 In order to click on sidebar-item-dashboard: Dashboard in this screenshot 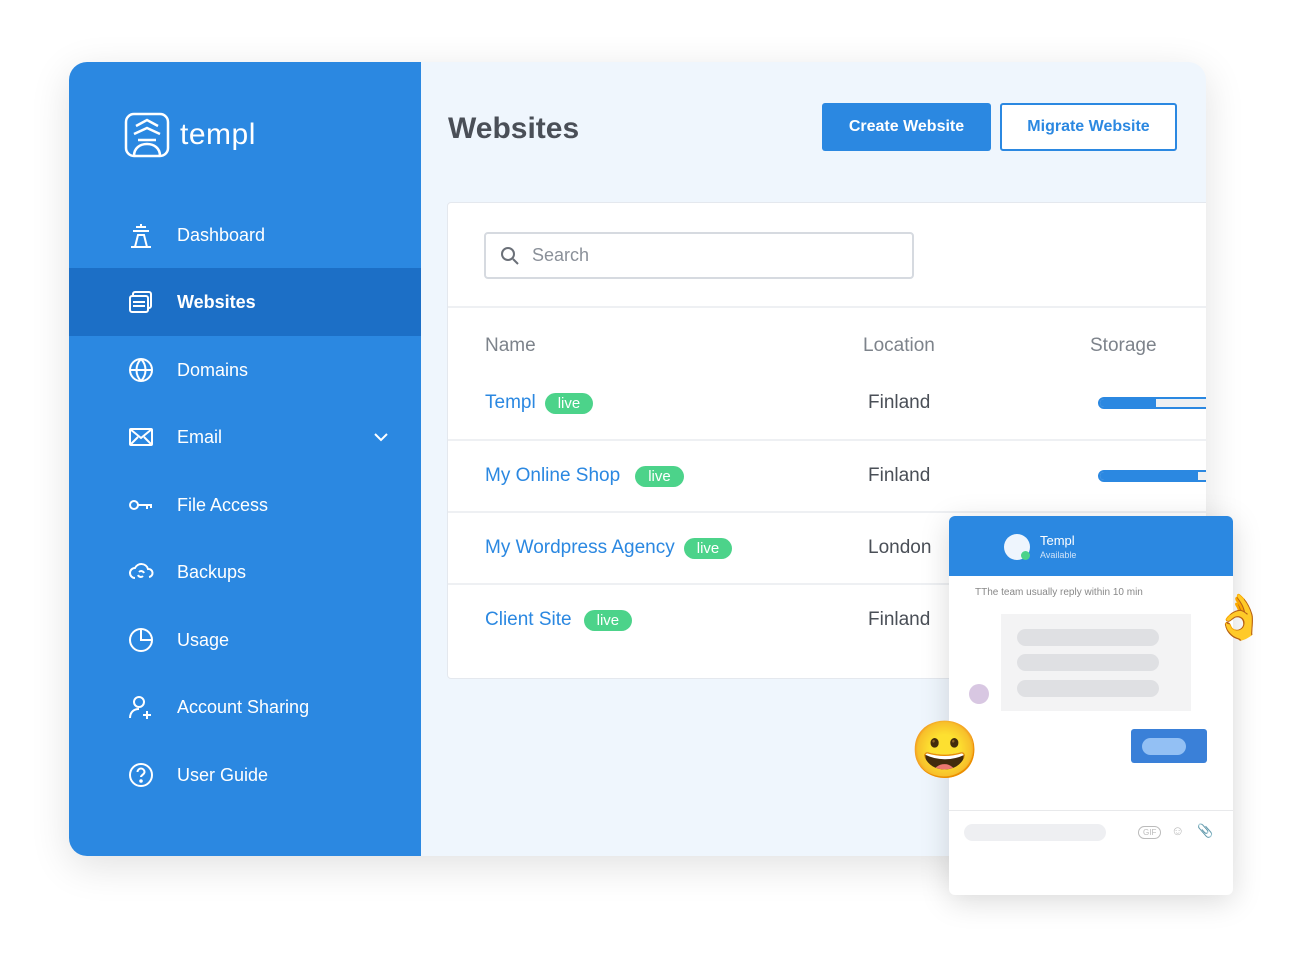, I will do `click(245, 235)`.